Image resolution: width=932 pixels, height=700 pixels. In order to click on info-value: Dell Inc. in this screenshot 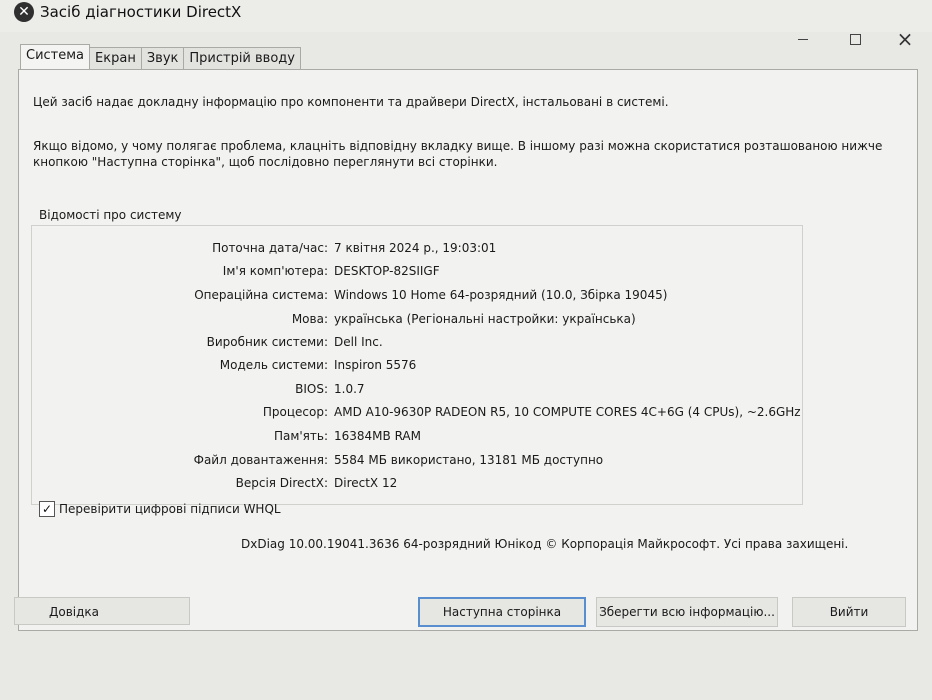, I will do `click(358, 342)`.